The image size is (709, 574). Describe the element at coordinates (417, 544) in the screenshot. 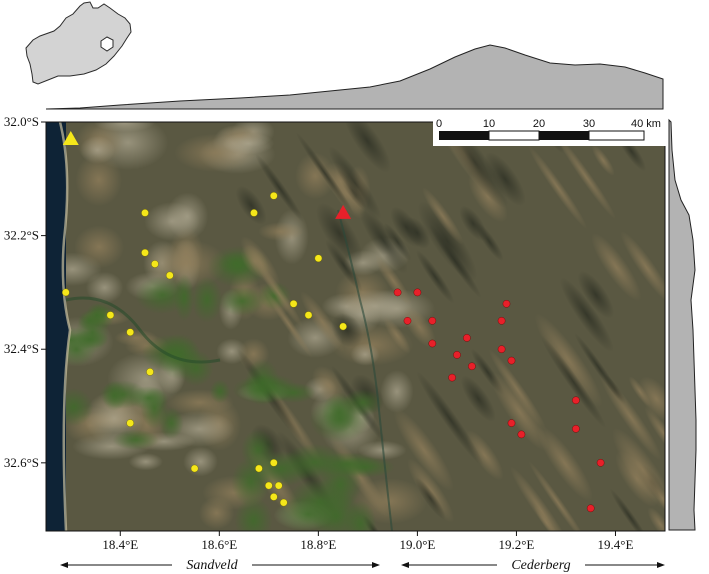

I see `lon-tick-label: 19.0°E` at that location.